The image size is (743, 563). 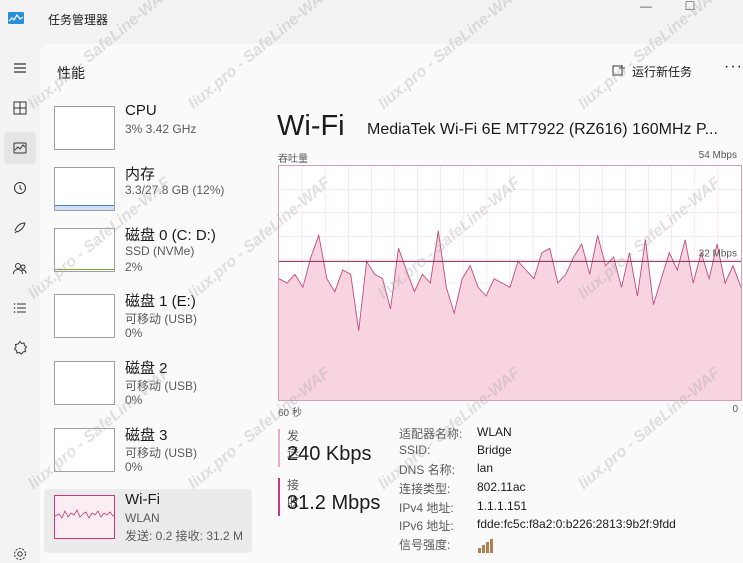 What do you see at coordinates (84, 514) in the screenshot?
I see `wifi-thumbnail-line` at bounding box center [84, 514].